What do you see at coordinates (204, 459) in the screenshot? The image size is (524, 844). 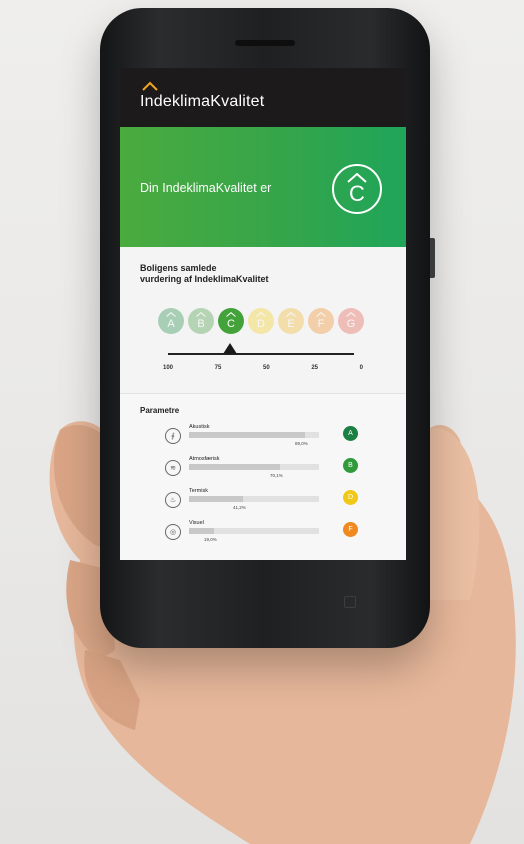 I see `parameter-label: Atmosfærisk` at bounding box center [204, 459].